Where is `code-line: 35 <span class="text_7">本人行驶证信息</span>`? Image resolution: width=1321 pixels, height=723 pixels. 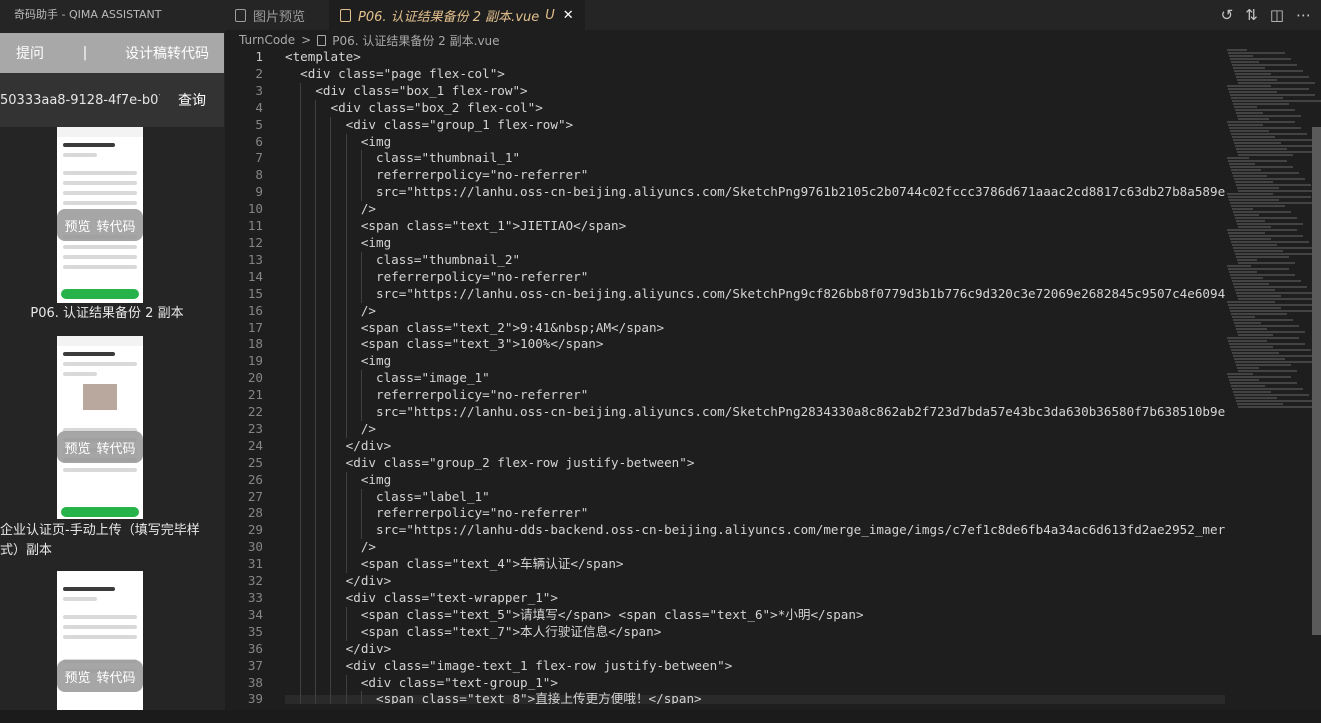
code-line: 35 <span class="text_7">本人行驶证信息</span> is located at coordinates (725, 632).